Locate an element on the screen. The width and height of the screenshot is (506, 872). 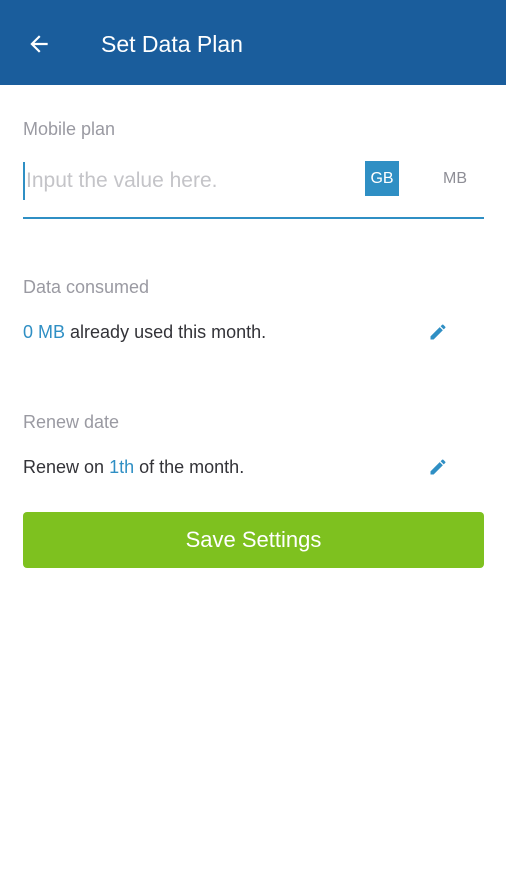
page-title: Set Data Plan is located at coordinates (172, 44).